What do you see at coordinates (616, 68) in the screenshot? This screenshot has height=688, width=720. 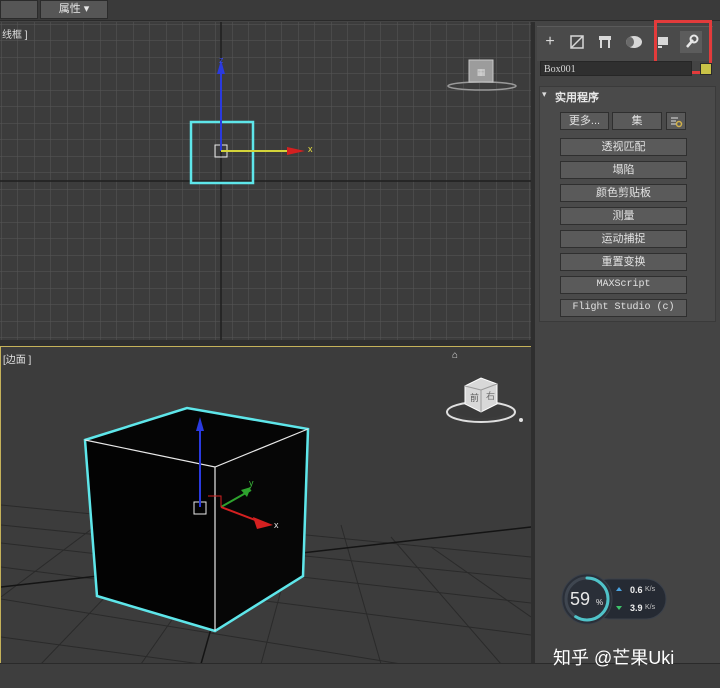 I see `object-name-field: Box001` at bounding box center [616, 68].